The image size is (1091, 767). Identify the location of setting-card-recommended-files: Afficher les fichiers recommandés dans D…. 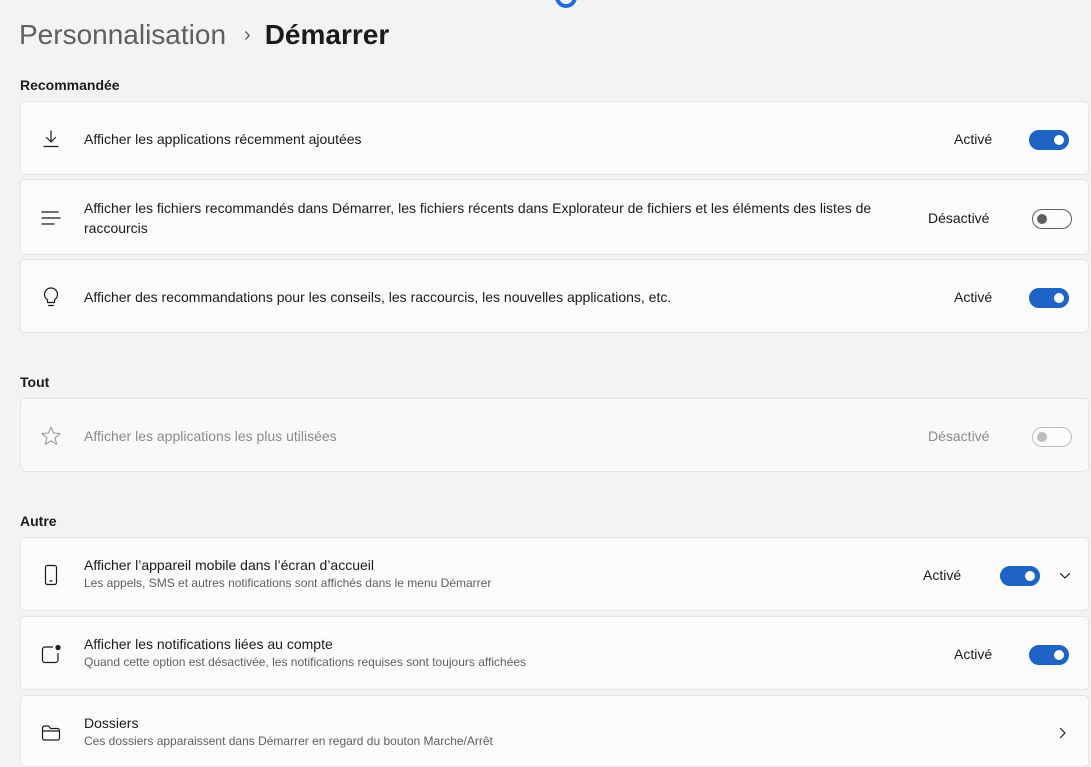
(554, 217).